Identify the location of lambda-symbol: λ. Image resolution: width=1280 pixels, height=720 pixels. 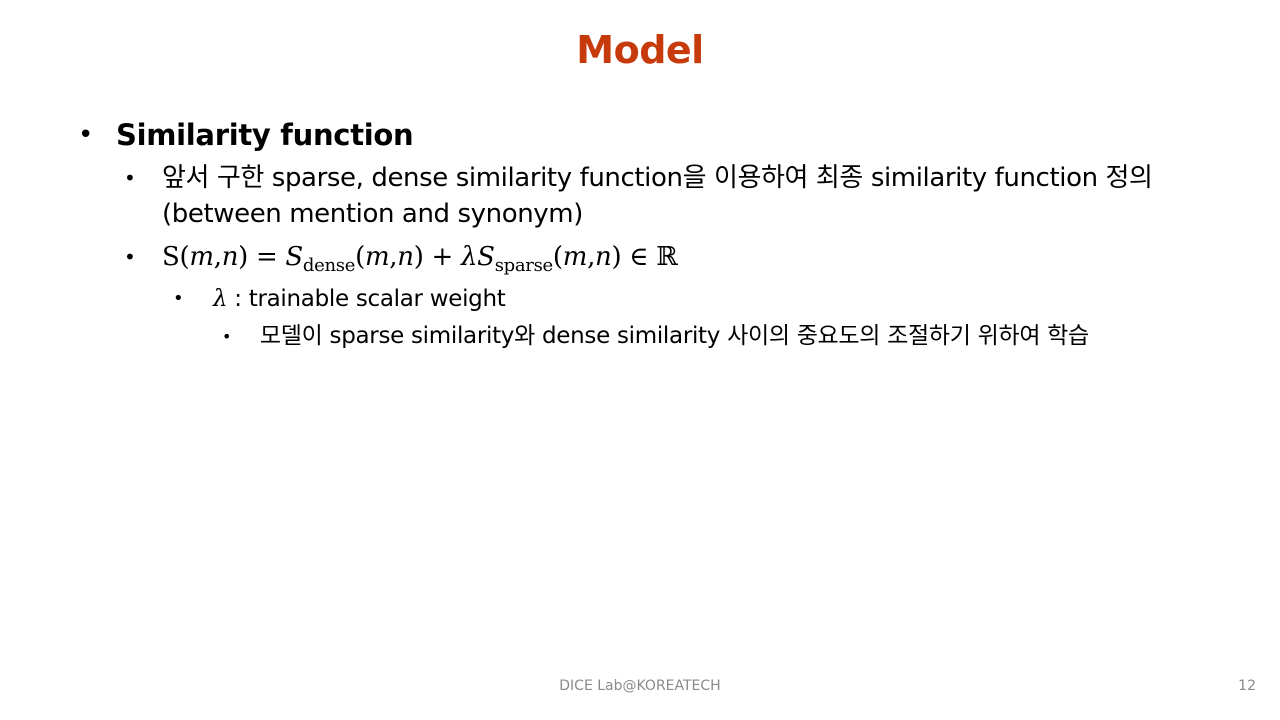
(220, 299).